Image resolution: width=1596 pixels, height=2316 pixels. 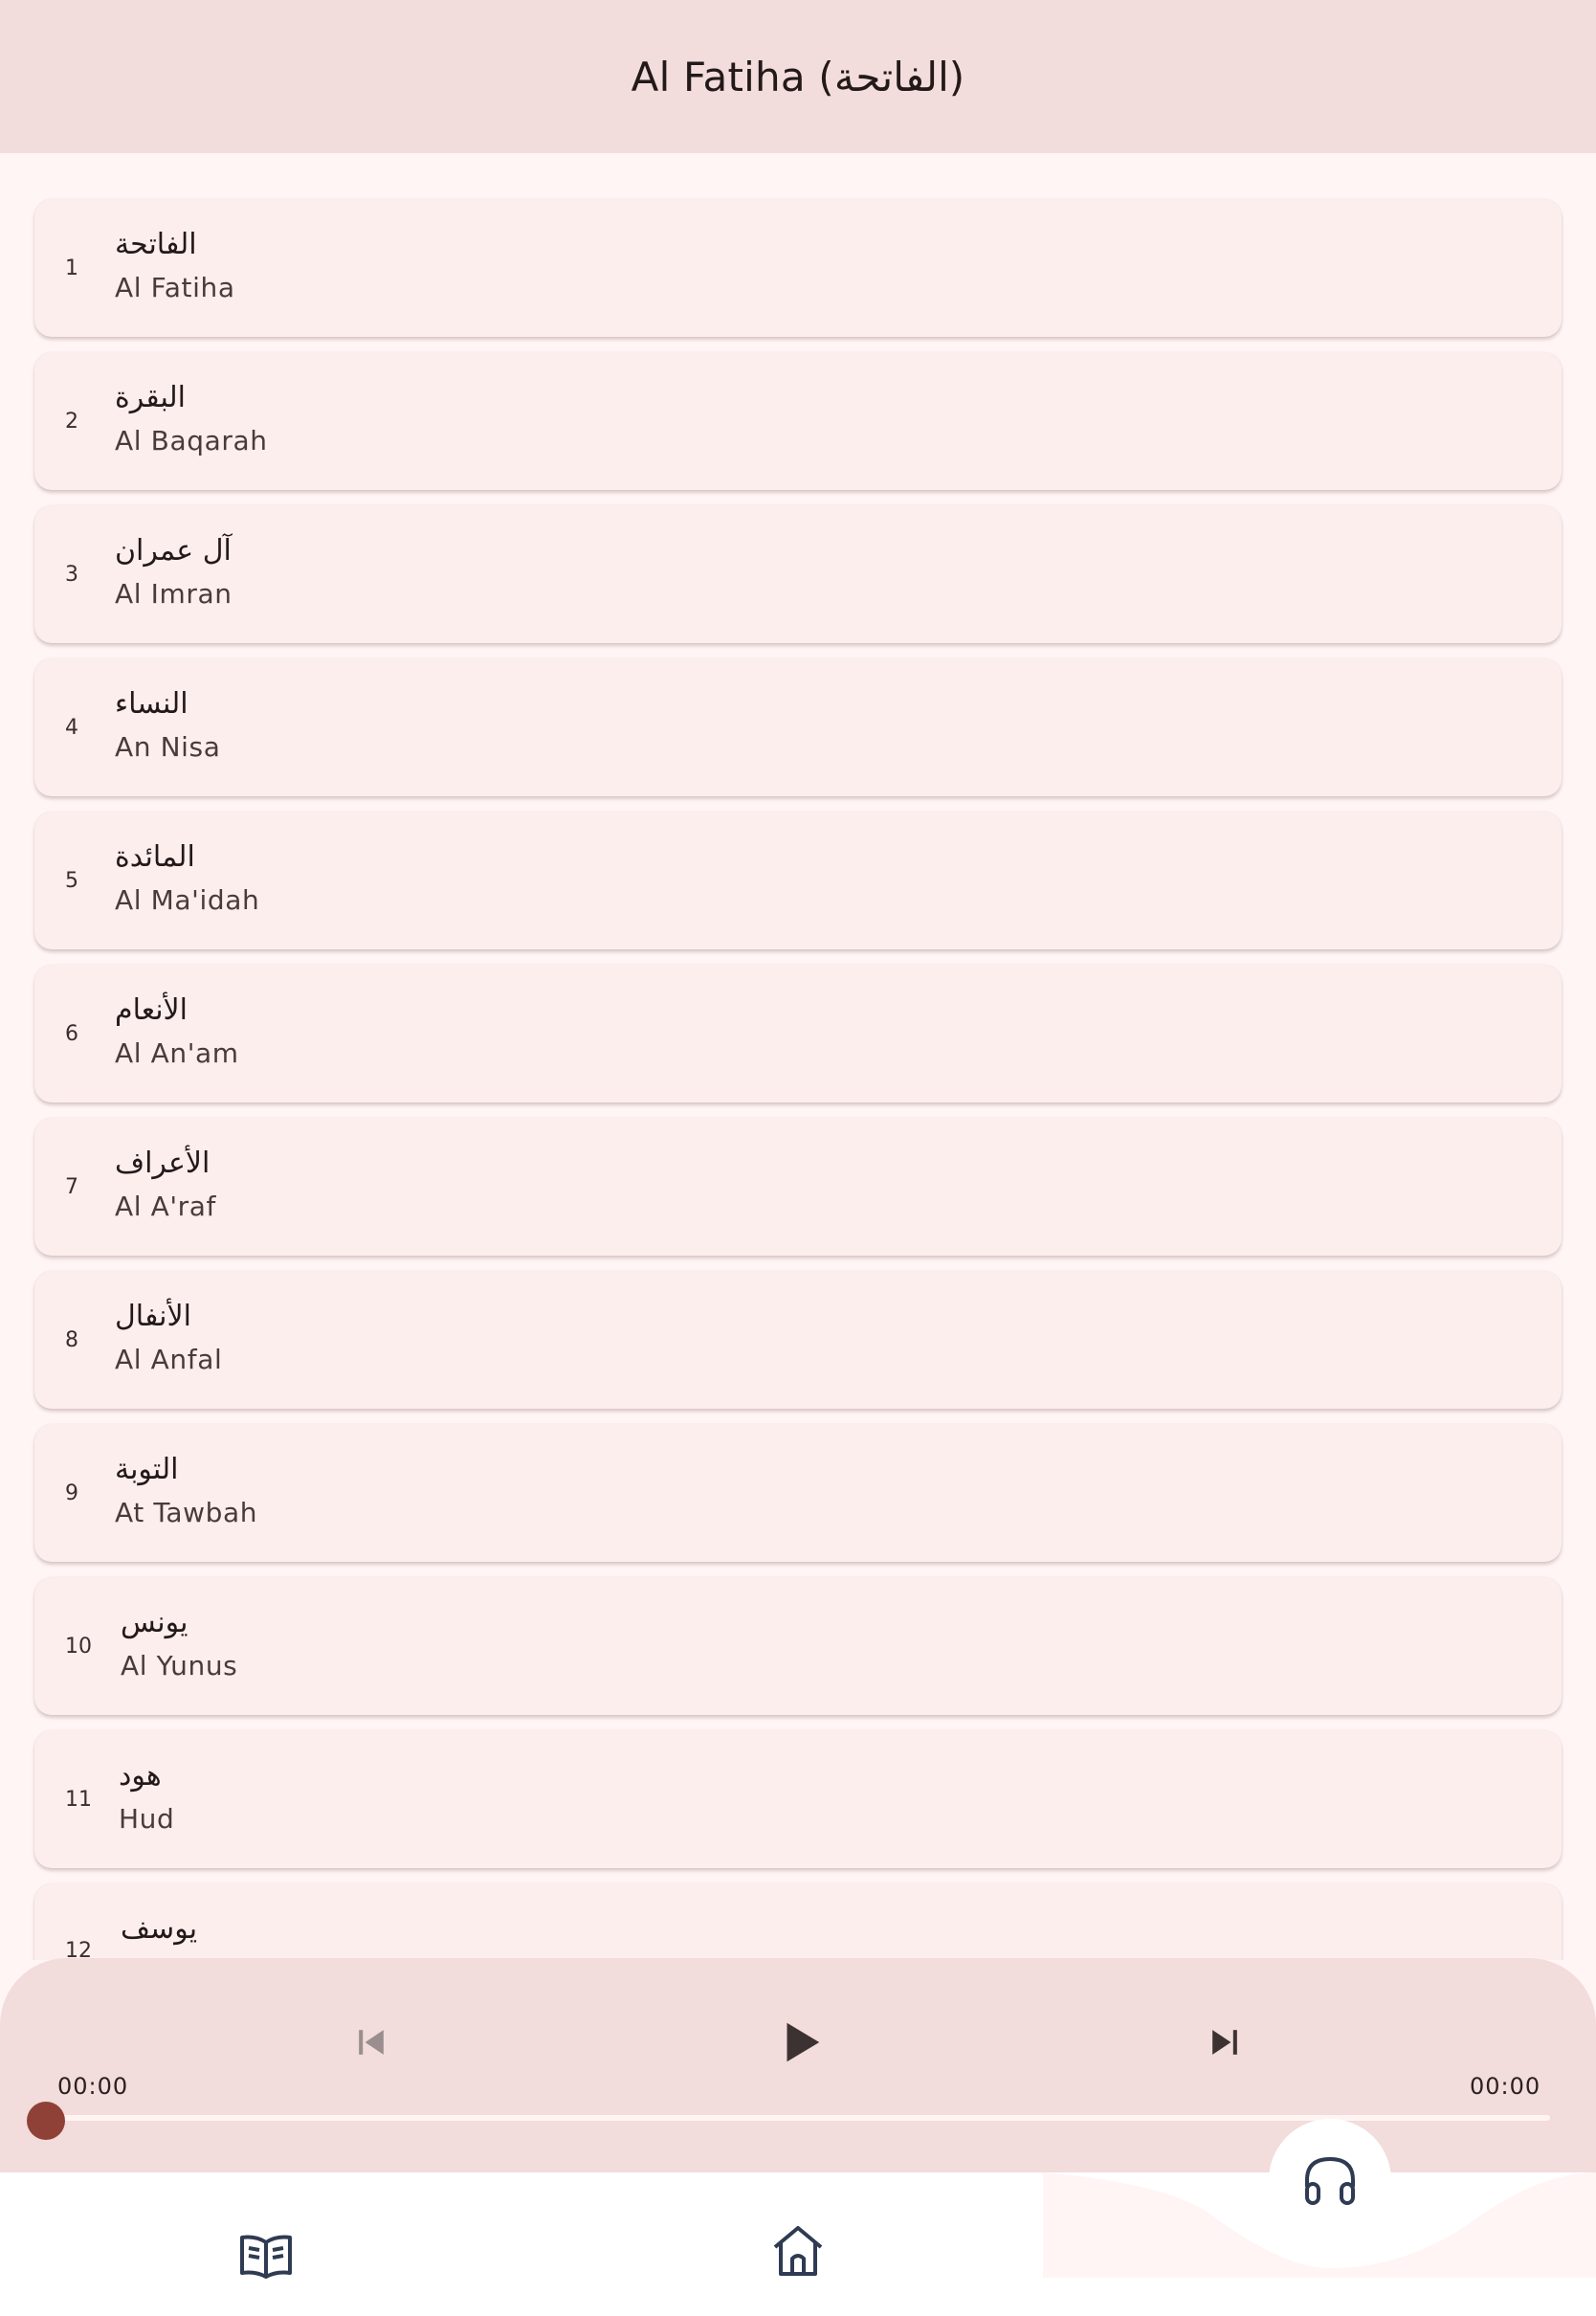 I want to click on surah-arabic-name: الأعراف, so click(x=163, y=1163).